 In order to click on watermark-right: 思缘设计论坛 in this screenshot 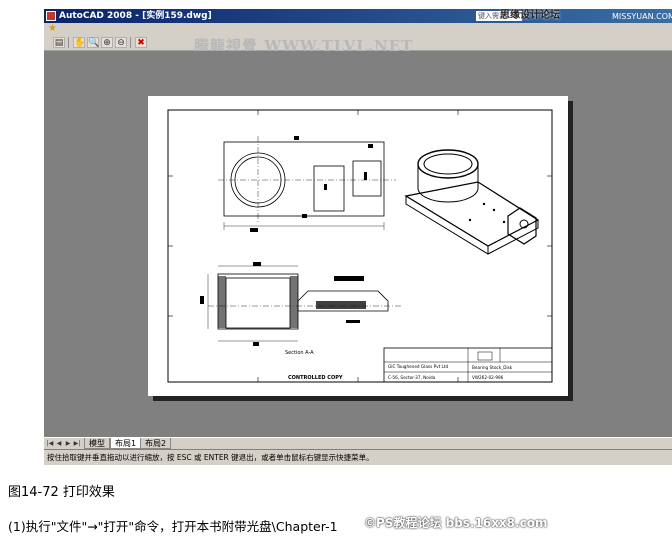, I will do `click(530, 15)`.